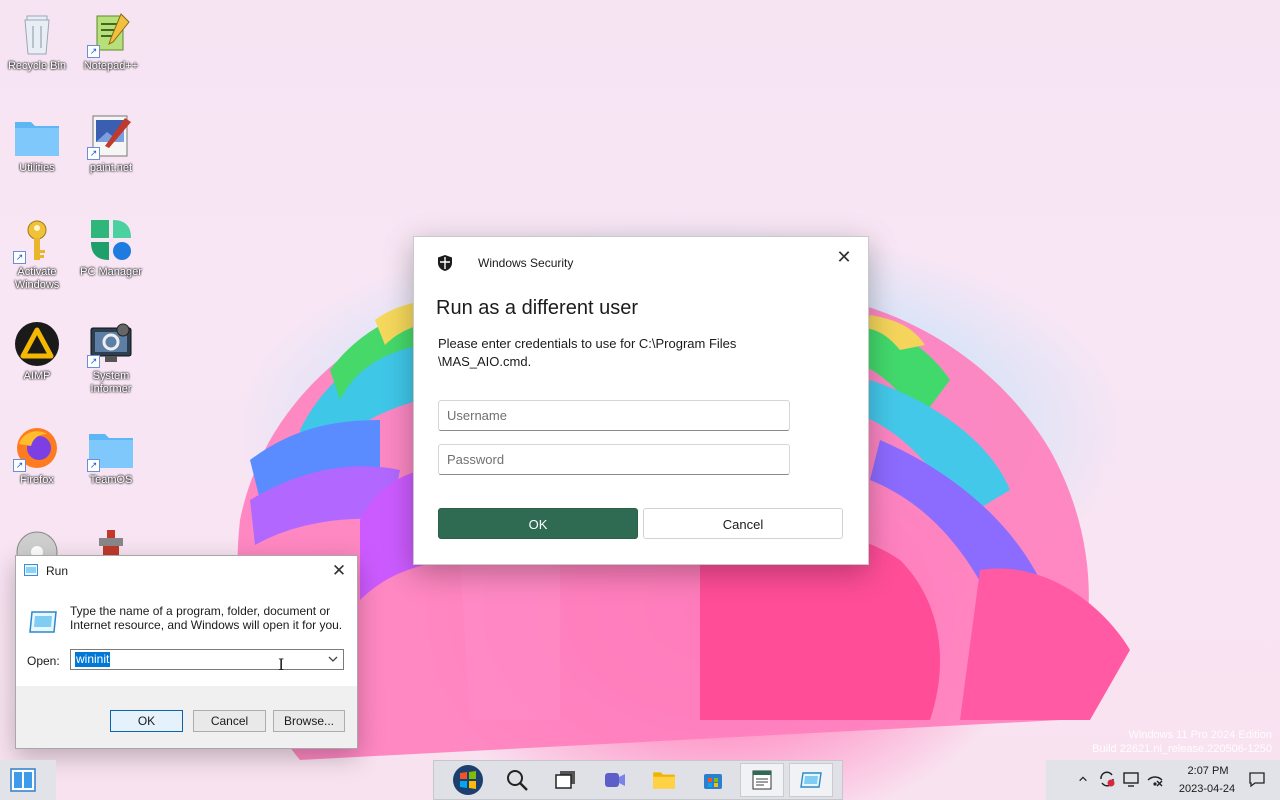 This screenshot has width=1280, height=800. I want to click on taskbar-apps, so click(638, 780).